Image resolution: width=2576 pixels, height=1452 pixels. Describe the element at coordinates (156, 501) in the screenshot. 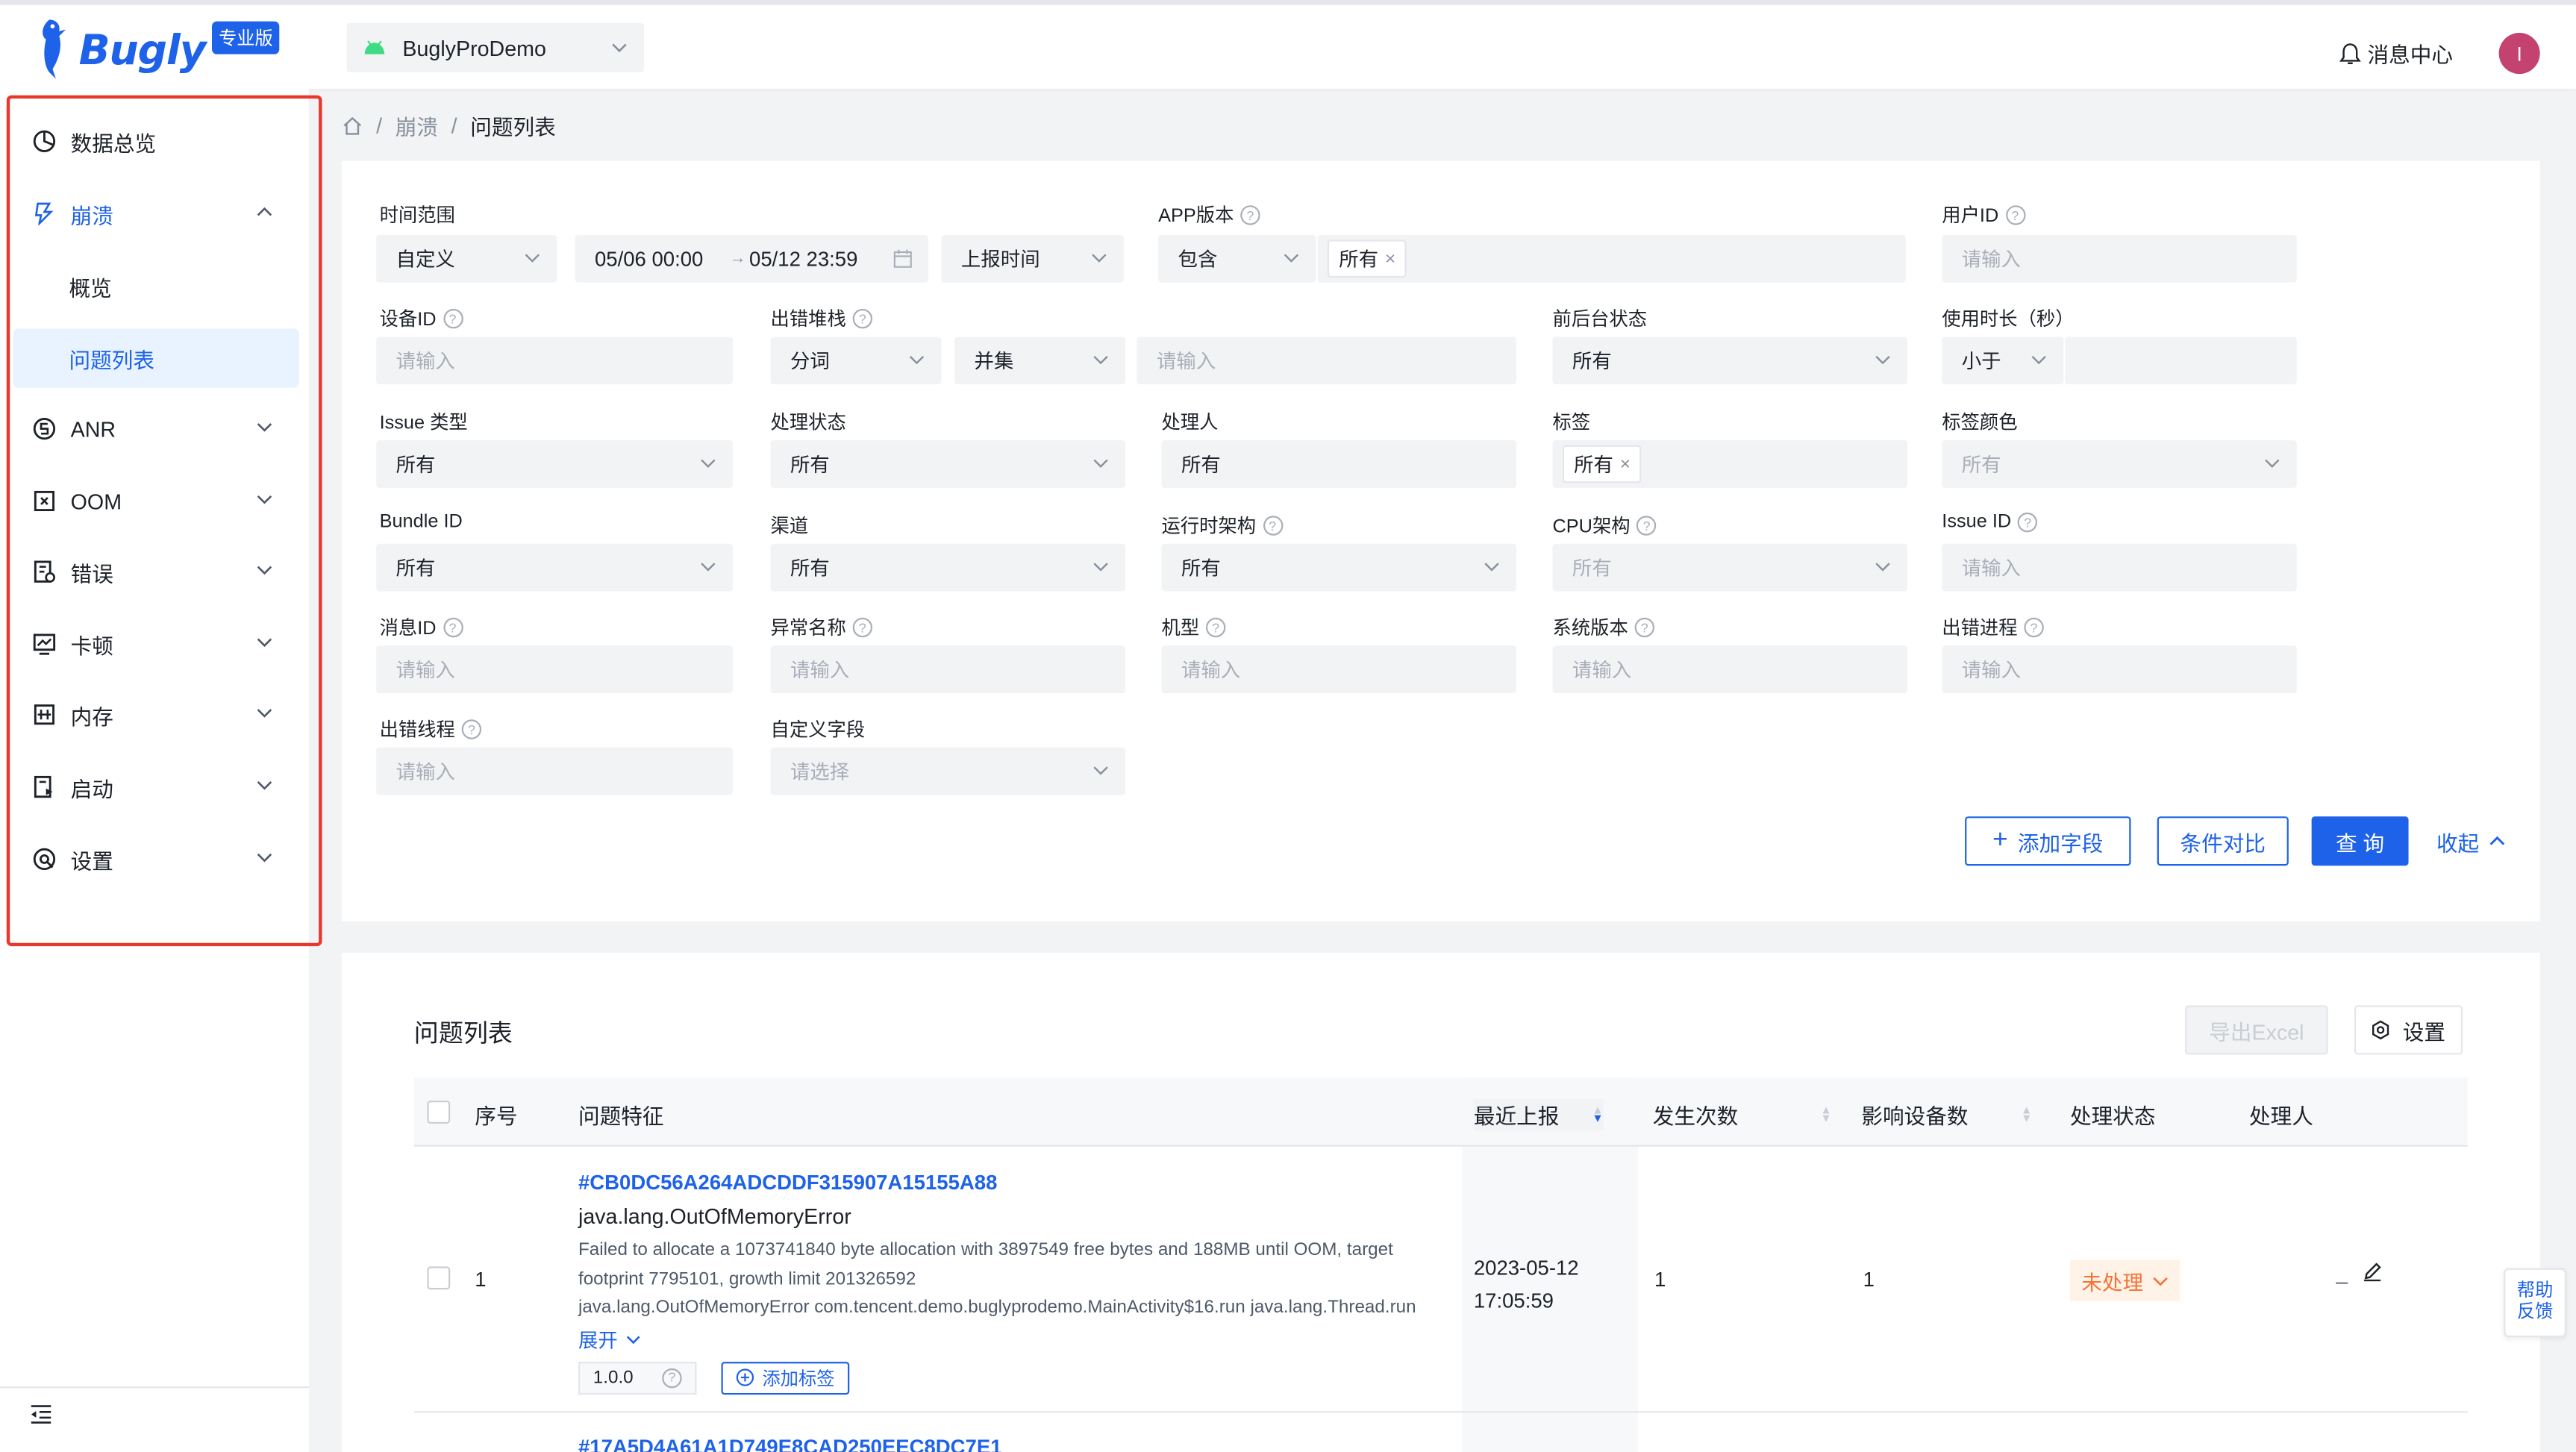

I see `sidebar-item-oom: OOM` at that location.